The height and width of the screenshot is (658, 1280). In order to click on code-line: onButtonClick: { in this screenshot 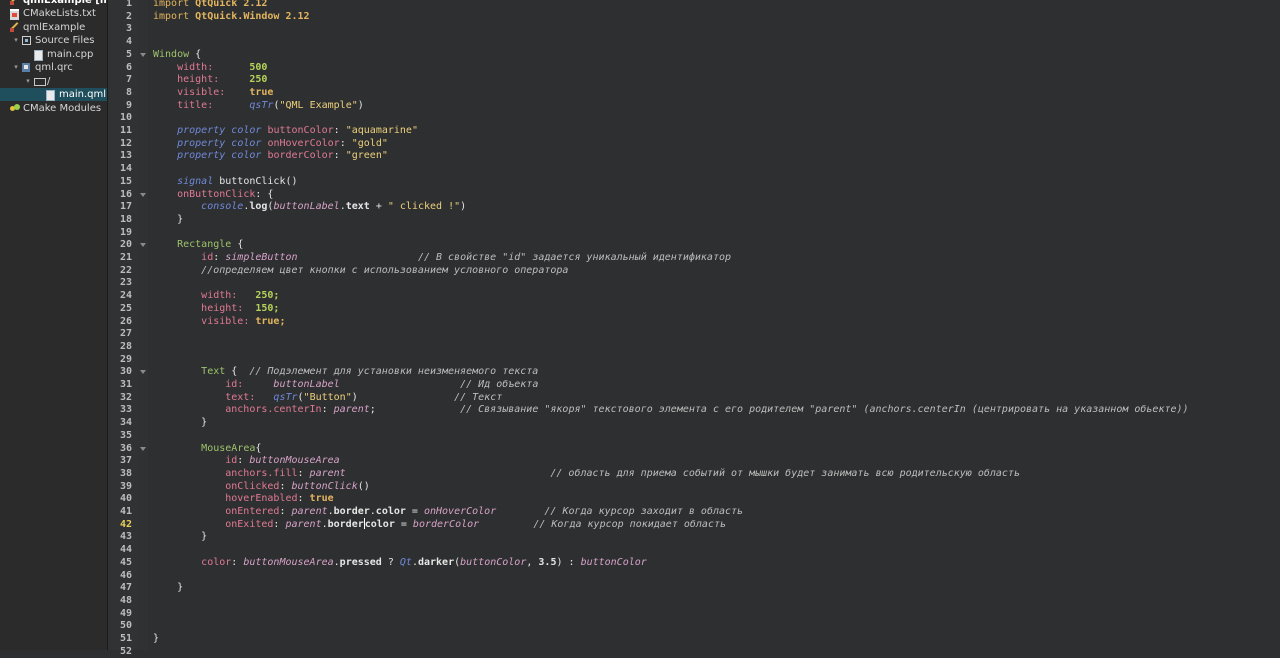, I will do `click(213, 194)`.